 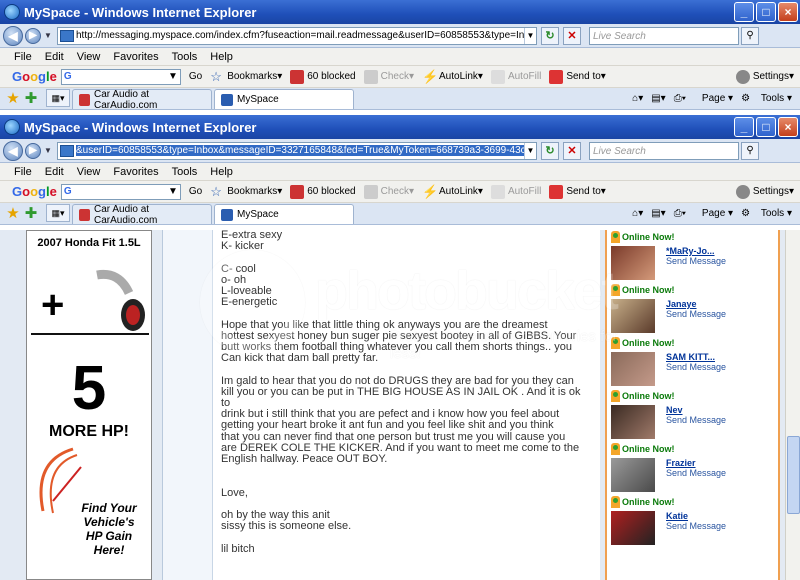 I want to click on scrollbar-thumb, so click(x=793, y=475).